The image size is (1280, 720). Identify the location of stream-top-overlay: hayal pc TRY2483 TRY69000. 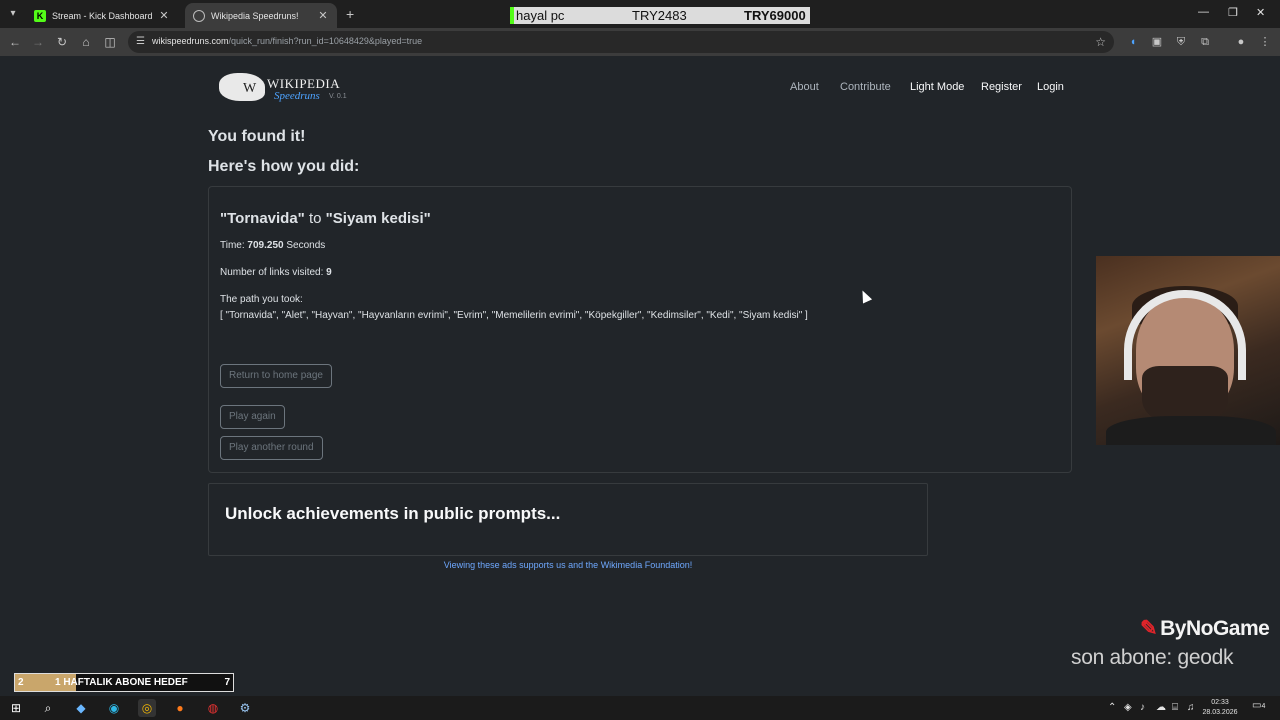
(660, 15).